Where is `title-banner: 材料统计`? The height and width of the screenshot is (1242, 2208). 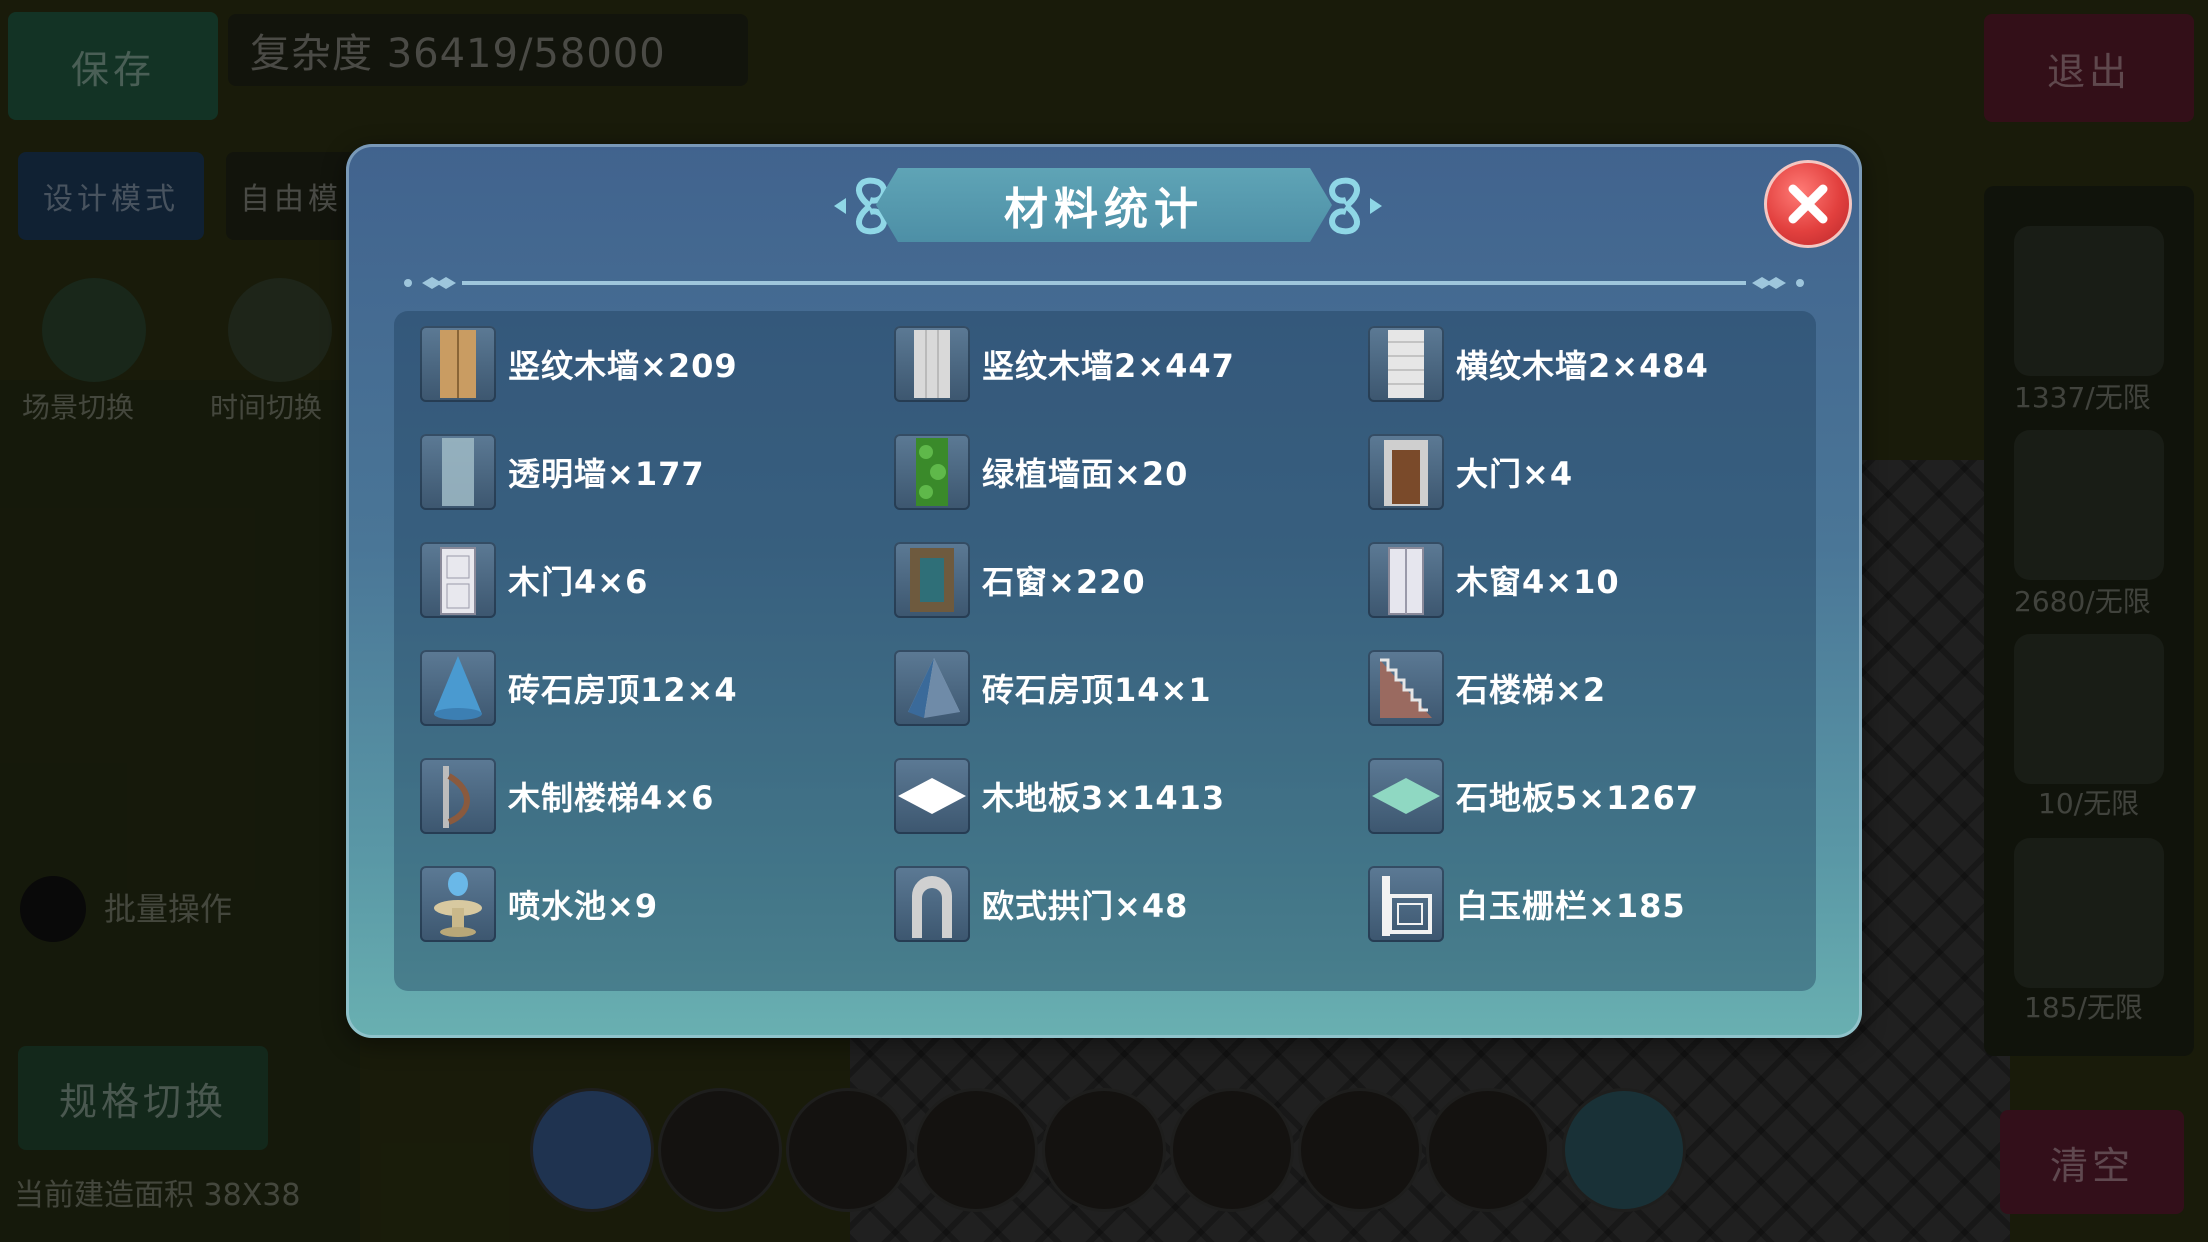 title-banner: 材料统计 is located at coordinates (1104, 205).